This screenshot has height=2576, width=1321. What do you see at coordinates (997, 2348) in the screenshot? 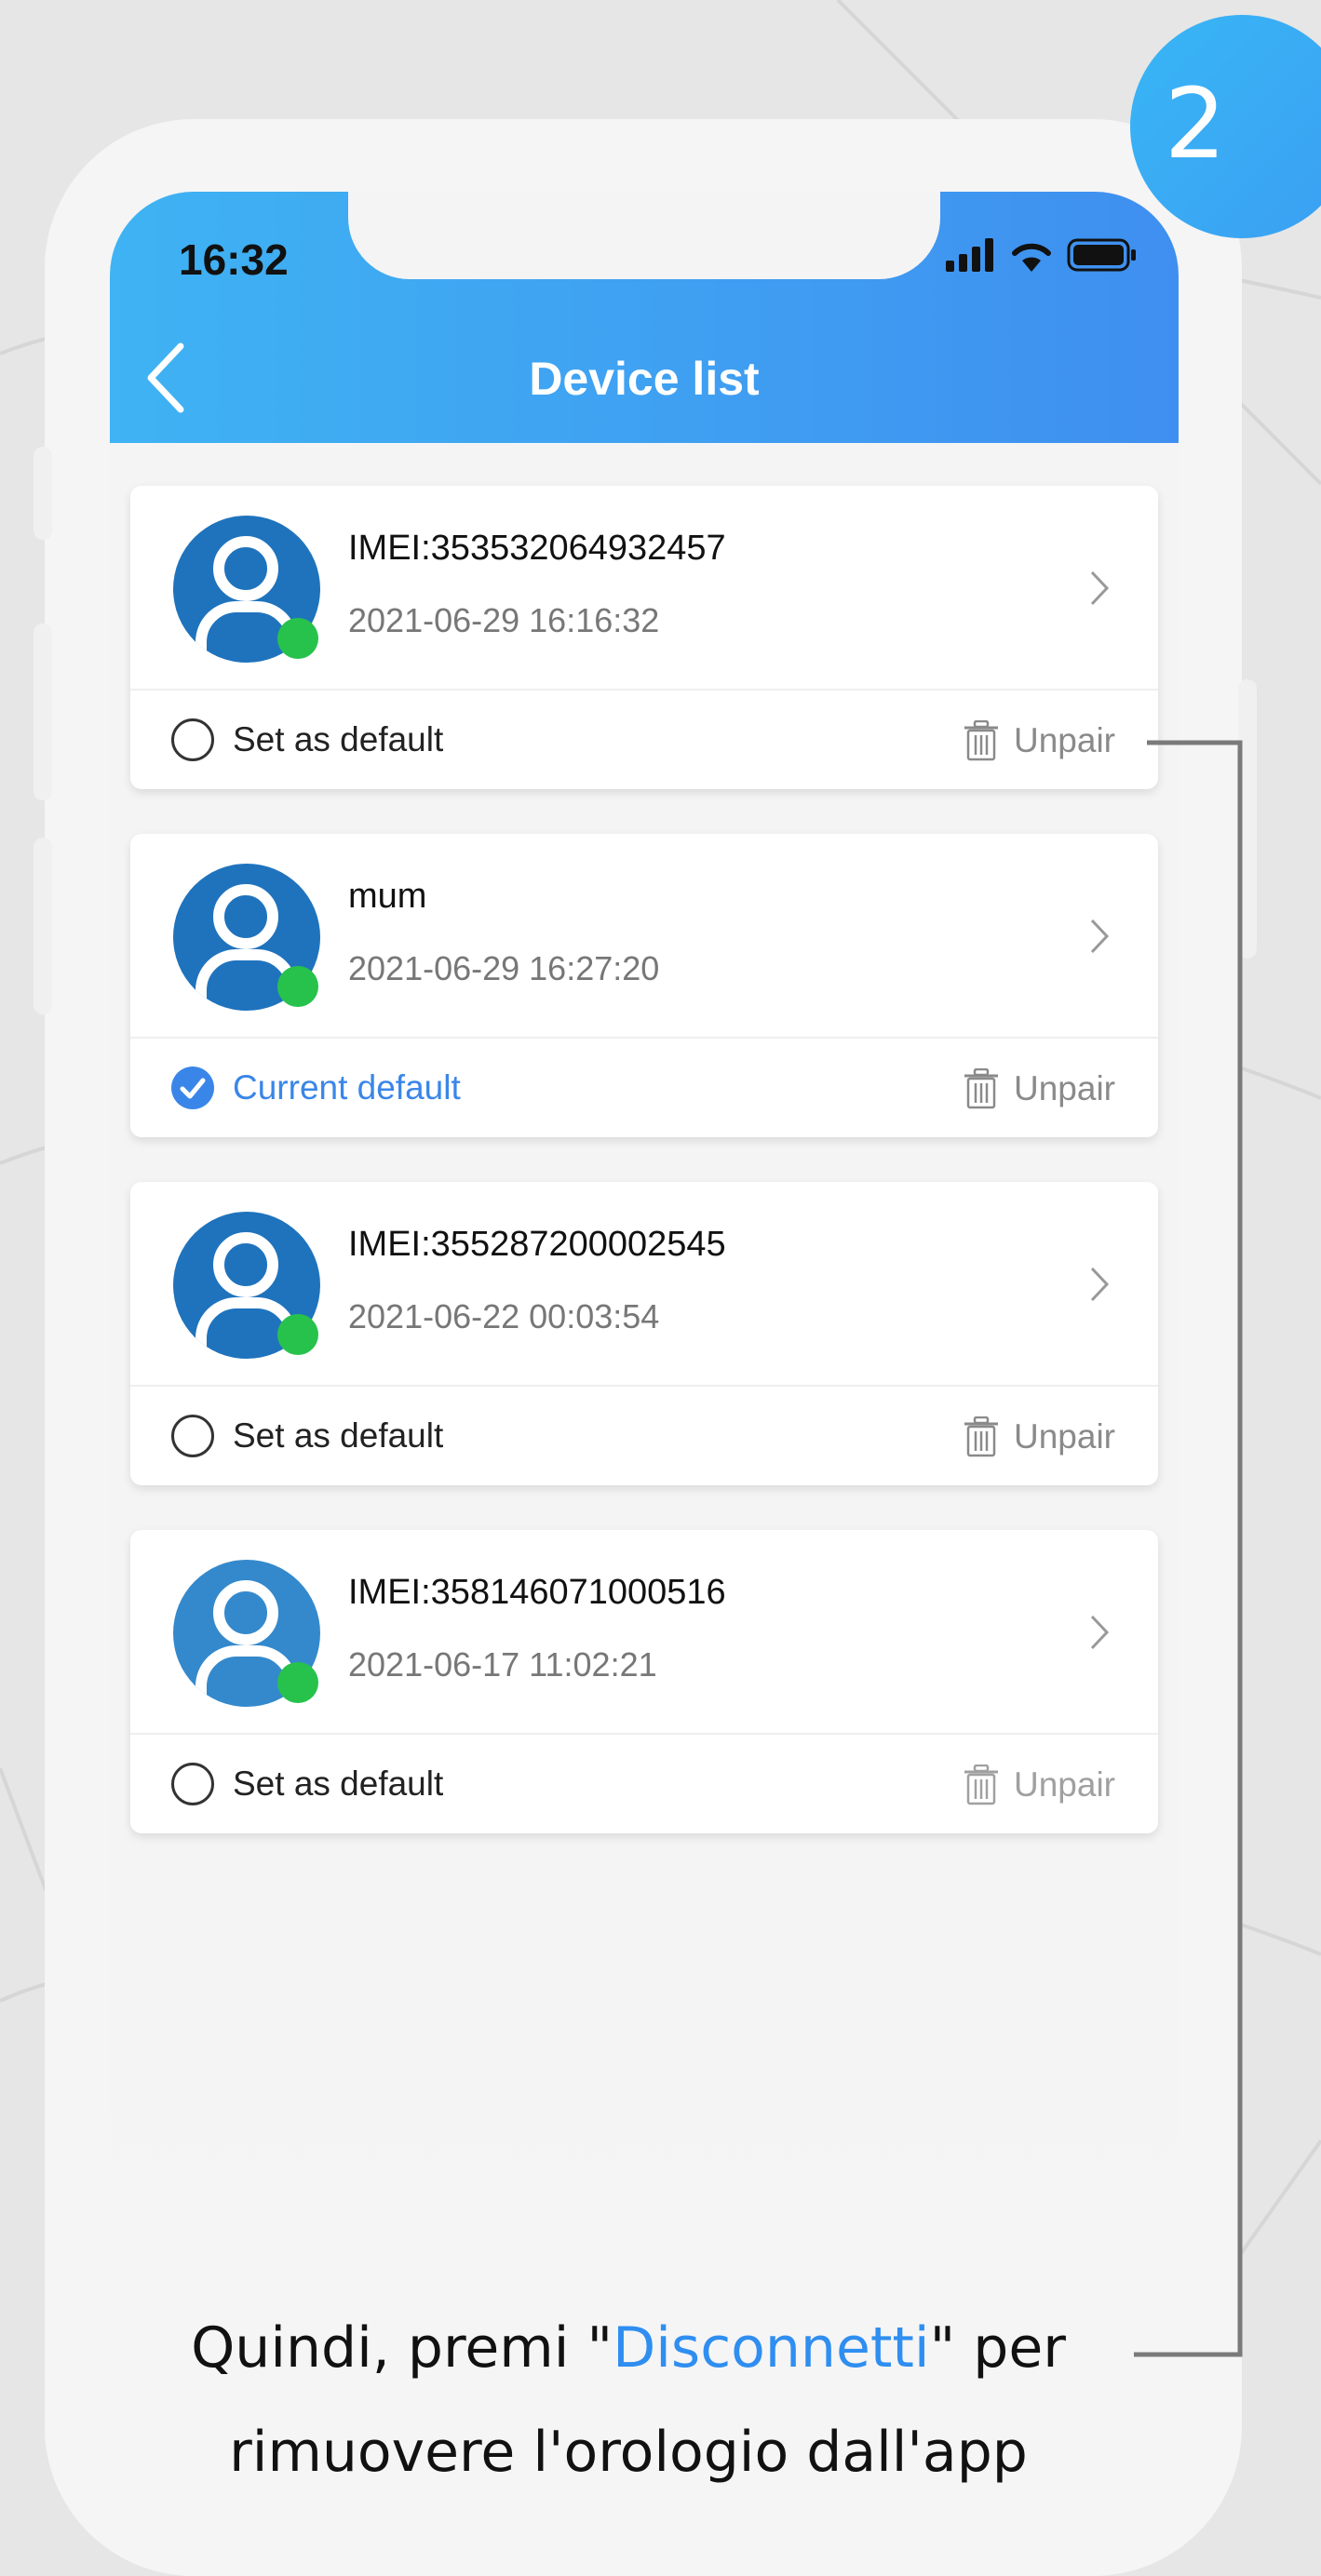
I see `caption-text: " per` at bounding box center [997, 2348].